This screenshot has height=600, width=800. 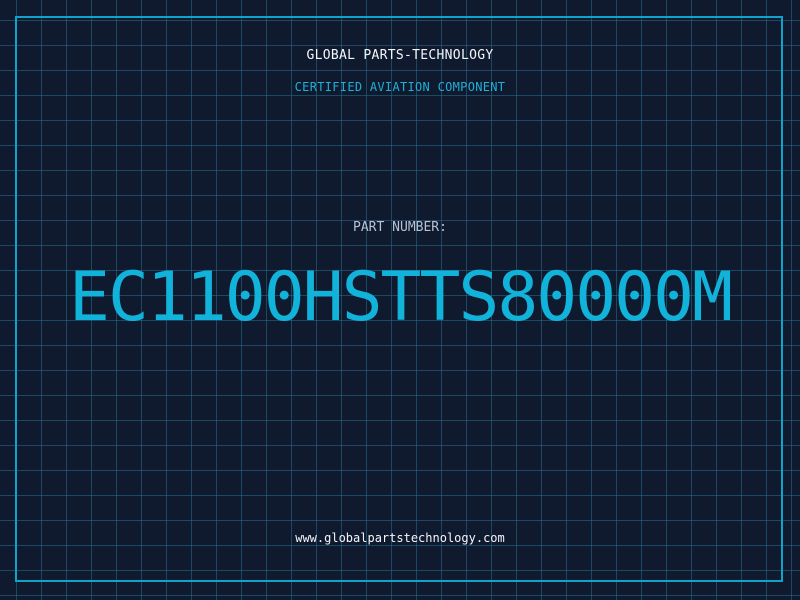 I want to click on company-name: GLOBAL PARTS-TECHNOLOGY, so click(x=400, y=55).